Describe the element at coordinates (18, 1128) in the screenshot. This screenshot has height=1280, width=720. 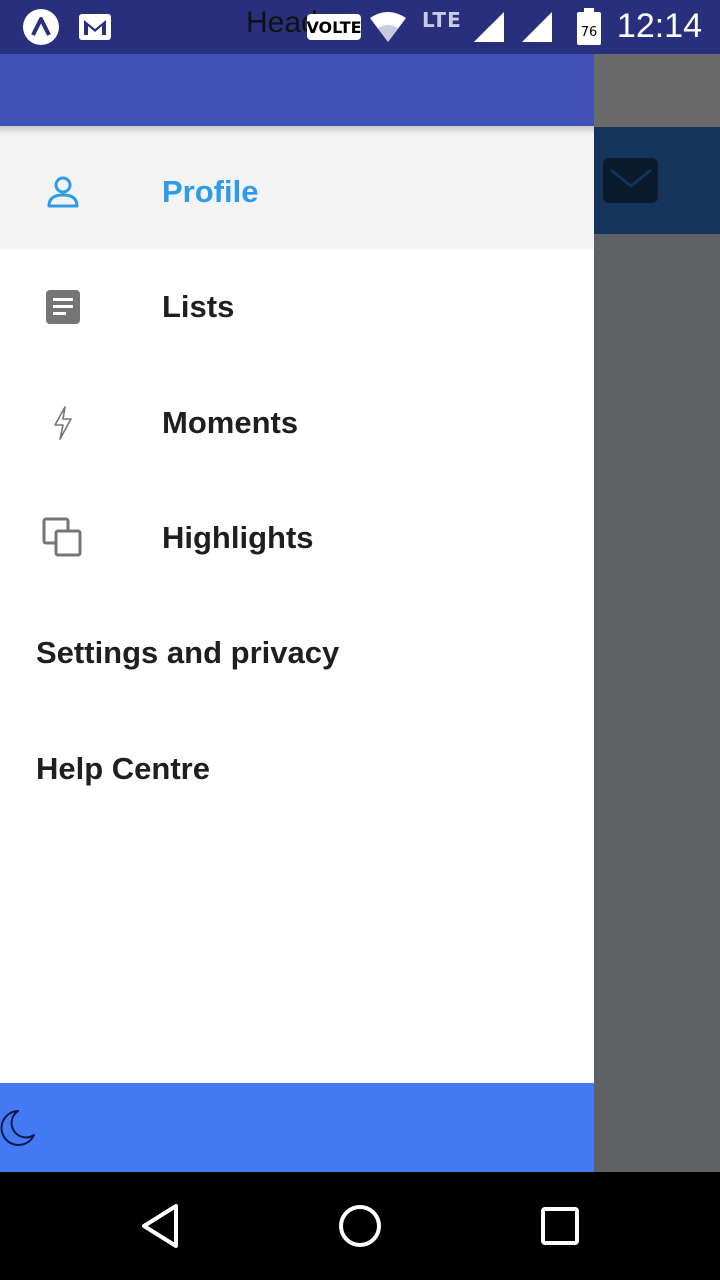
I see `moon-icon` at that location.